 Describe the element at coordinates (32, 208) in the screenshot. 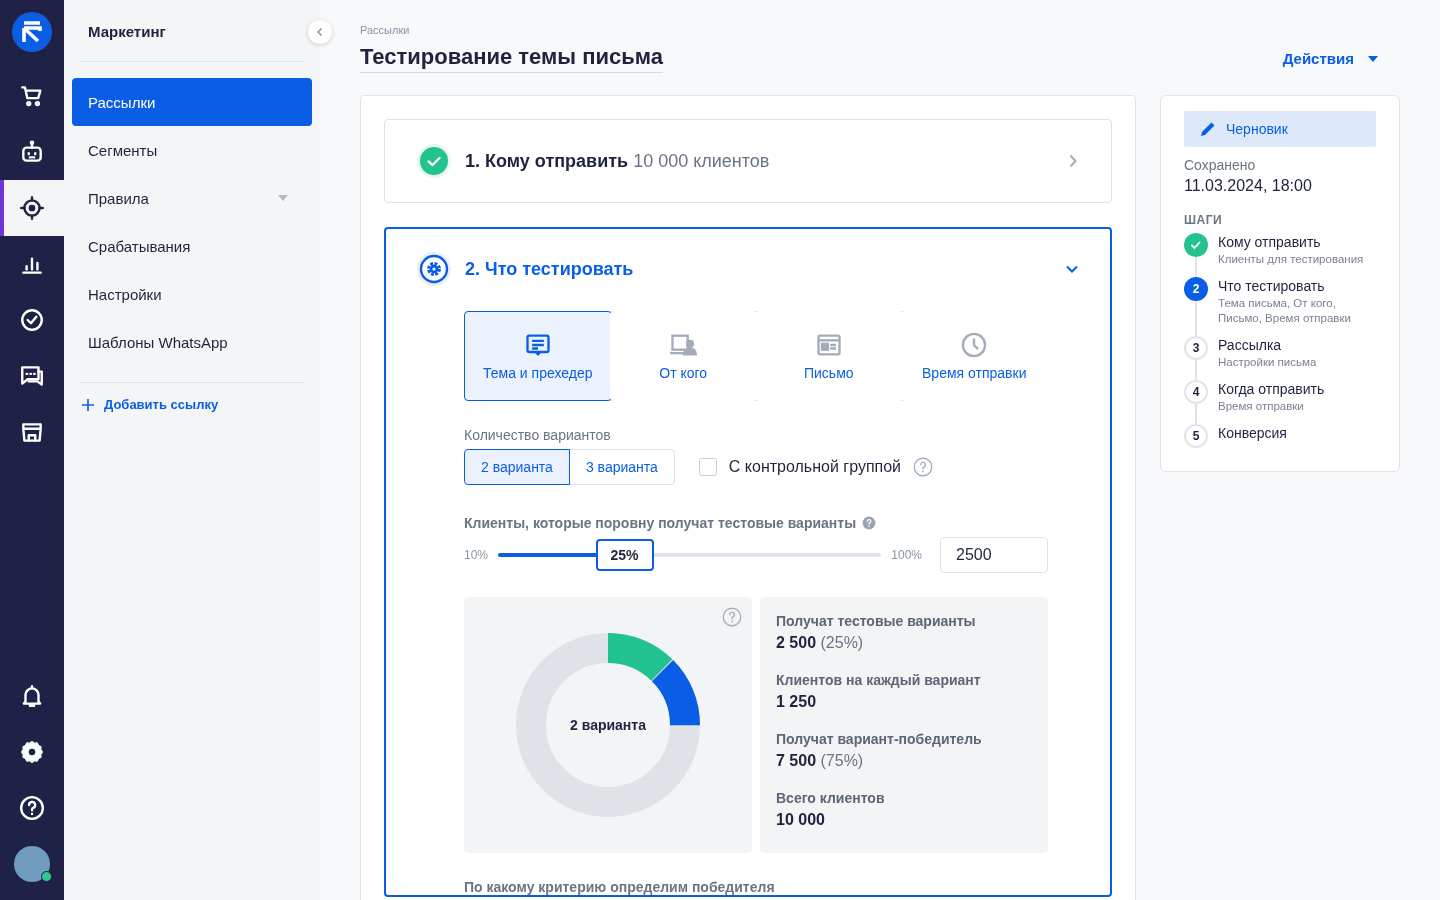

I see `target-icon` at that location.